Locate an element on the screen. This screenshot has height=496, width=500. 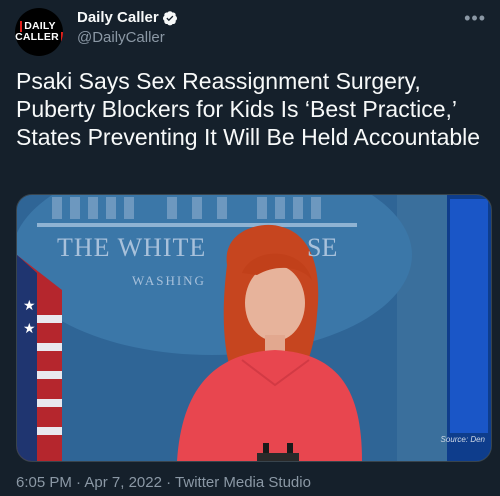
media-source-label: Source: Den is located at coordinates (462, 439).